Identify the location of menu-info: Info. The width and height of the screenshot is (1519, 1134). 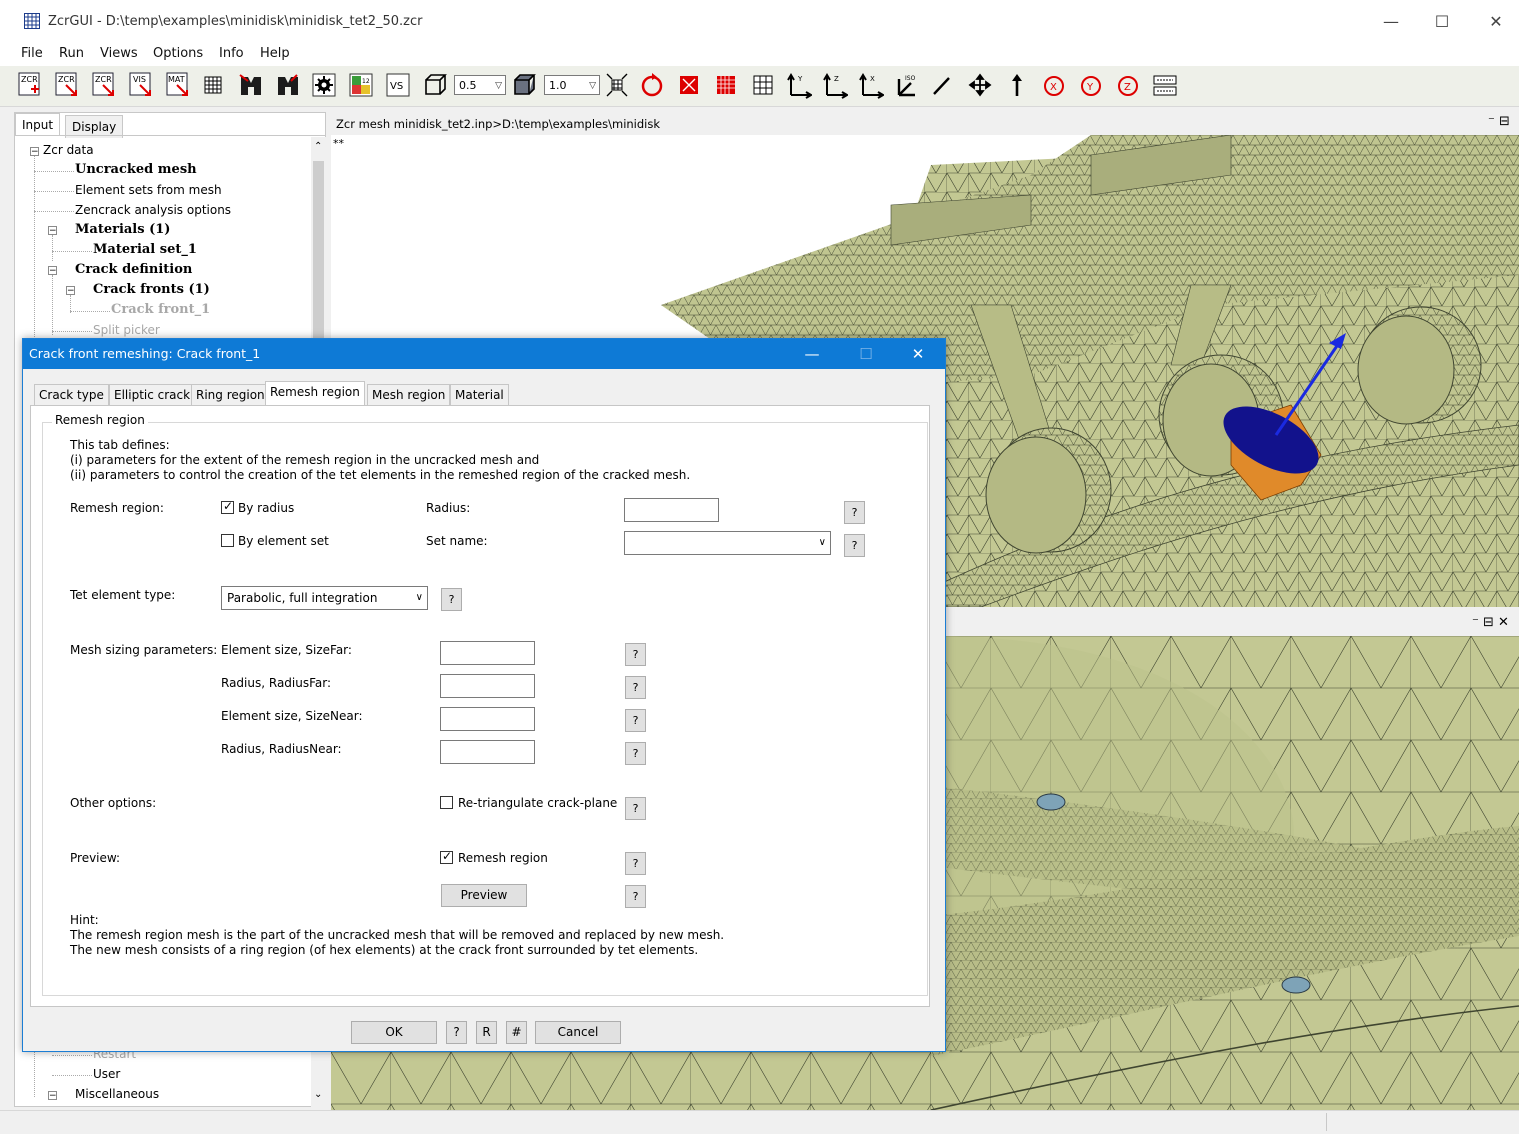
(231, 54).